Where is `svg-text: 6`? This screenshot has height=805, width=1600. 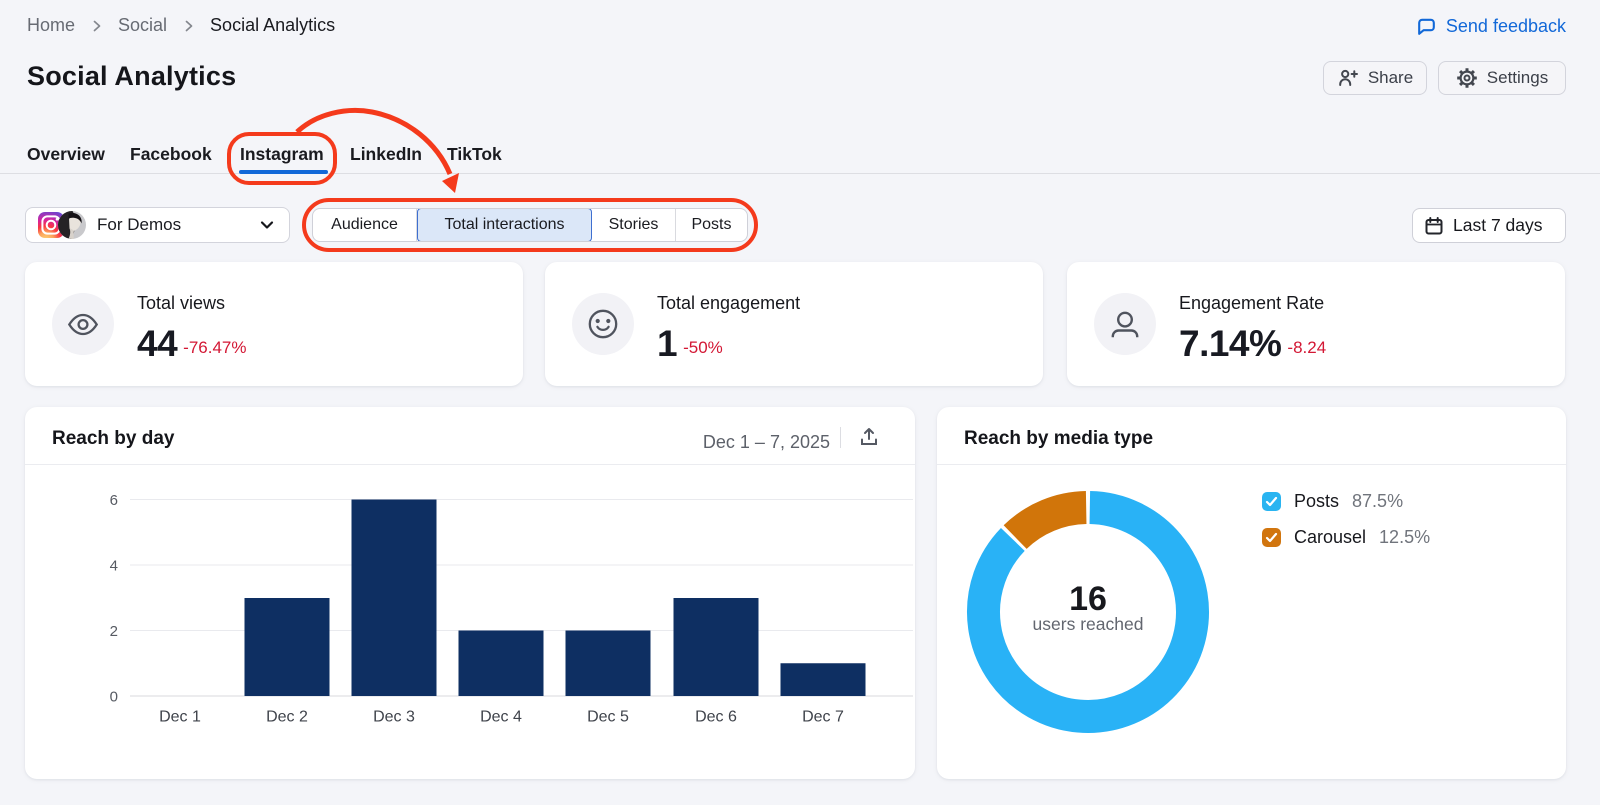
svg-text: 6 is located at coordinates (114, 500).